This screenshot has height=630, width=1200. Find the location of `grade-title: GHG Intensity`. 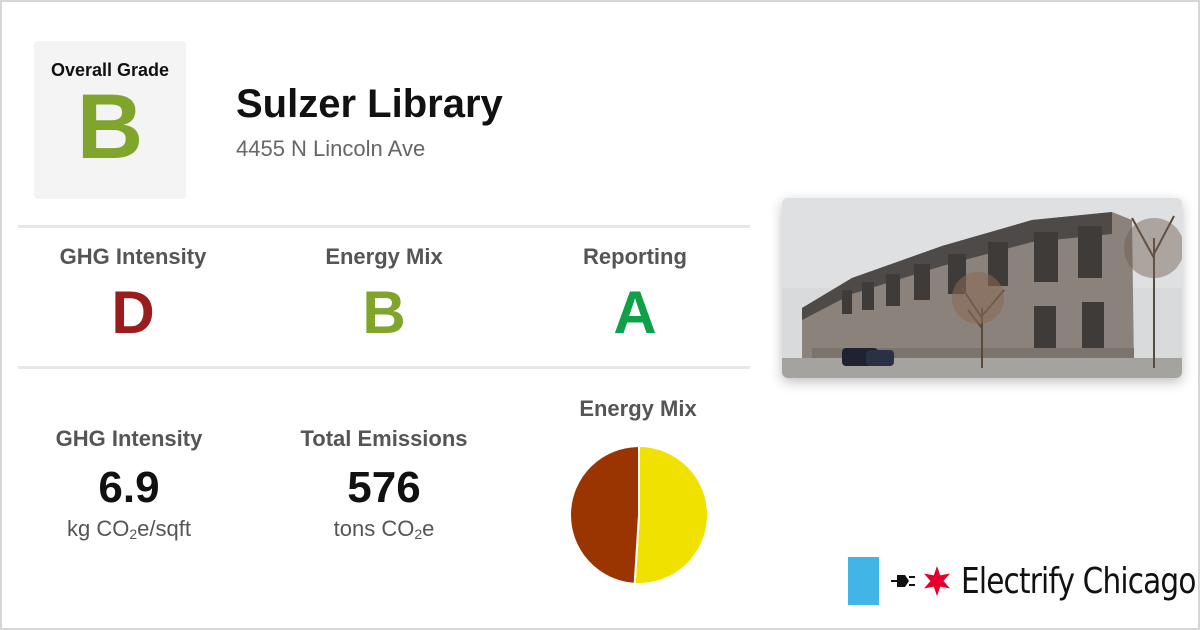

grade-title: GHG Intensity is located at coordinates (133, 256).